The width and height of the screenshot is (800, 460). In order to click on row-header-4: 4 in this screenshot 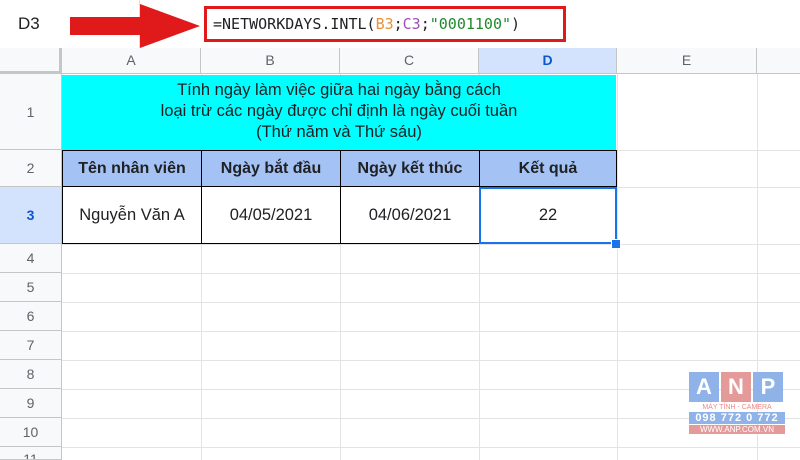, I will do `click(31, 258)`.